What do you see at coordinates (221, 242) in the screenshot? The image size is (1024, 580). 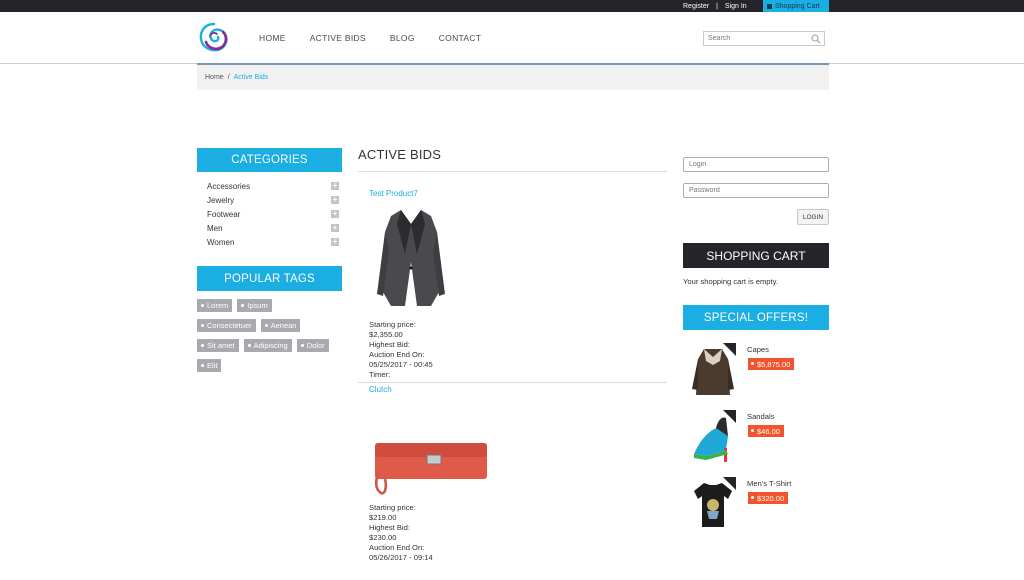 I see `category-label: Women` at bounding box center [221, 242].